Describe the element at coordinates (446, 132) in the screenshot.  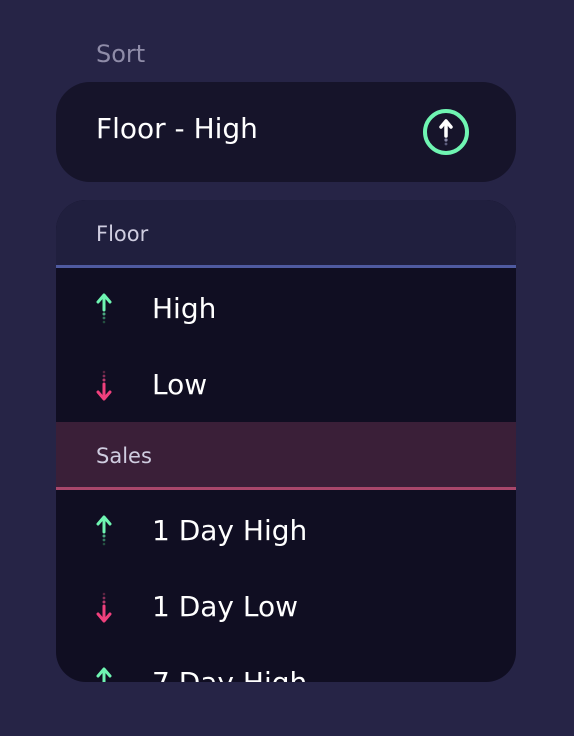
I see `arrow-up-circle-icon` at that location.